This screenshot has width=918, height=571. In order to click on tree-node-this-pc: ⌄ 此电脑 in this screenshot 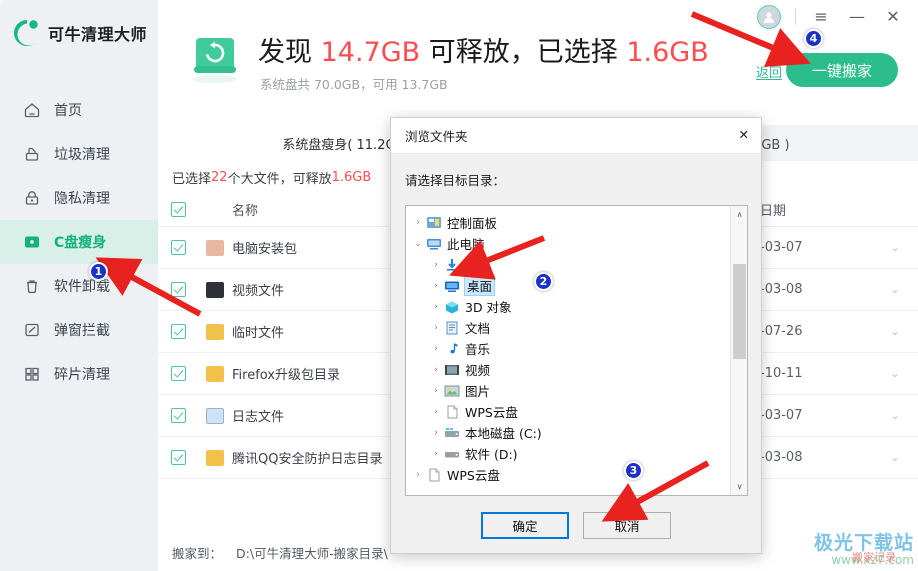, I will do `click(576, 243)`.